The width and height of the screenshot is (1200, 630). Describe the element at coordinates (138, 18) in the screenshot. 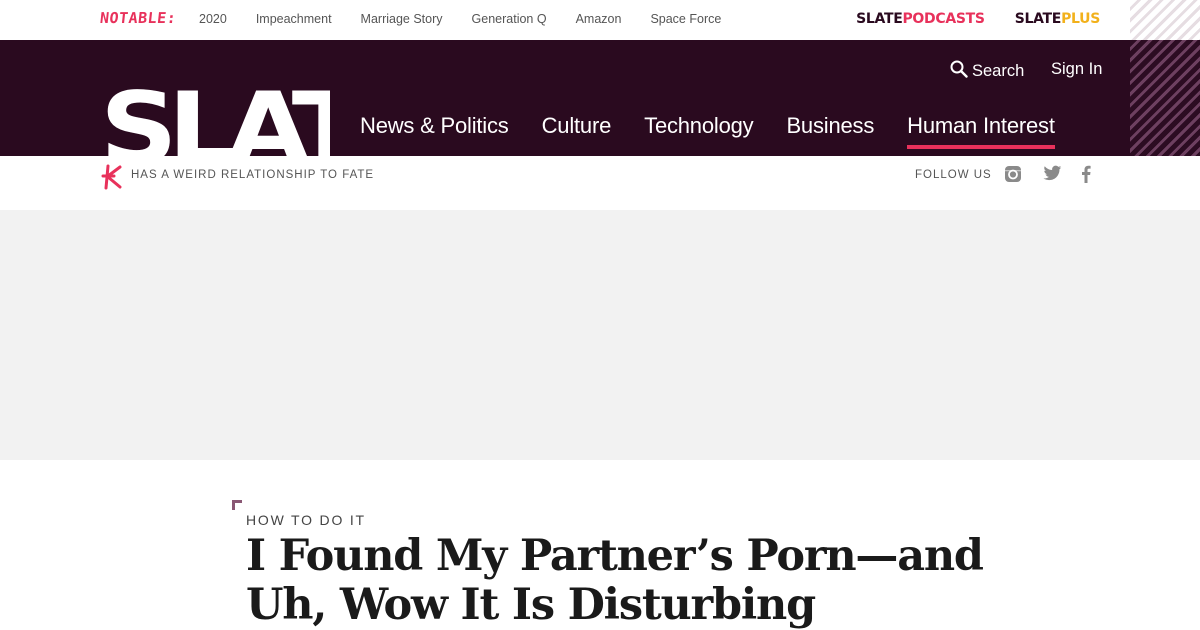

I see `notable-label: NOTABLE:` at that location.